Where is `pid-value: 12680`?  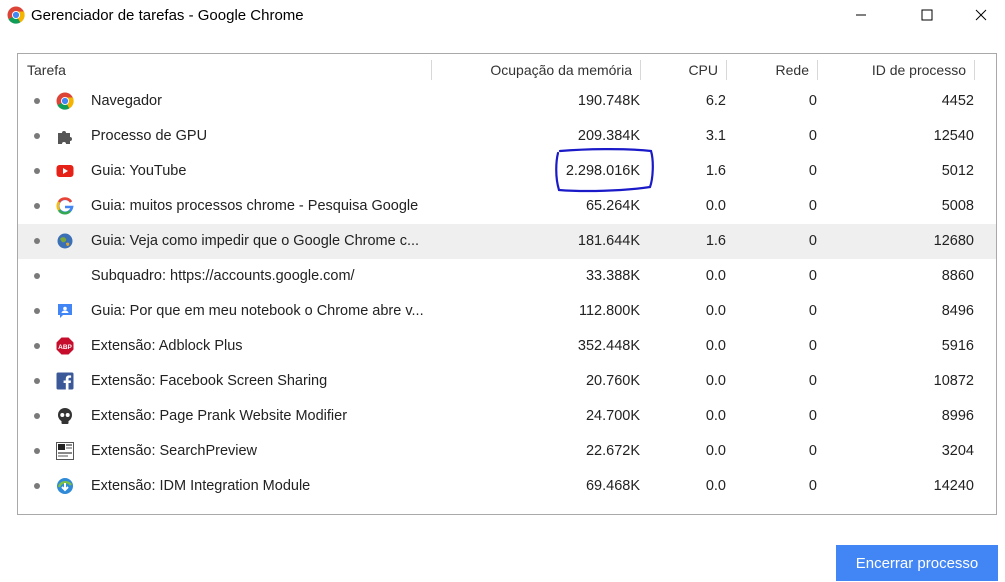 pid-value: 12680 is located at coordinates (953, 241).